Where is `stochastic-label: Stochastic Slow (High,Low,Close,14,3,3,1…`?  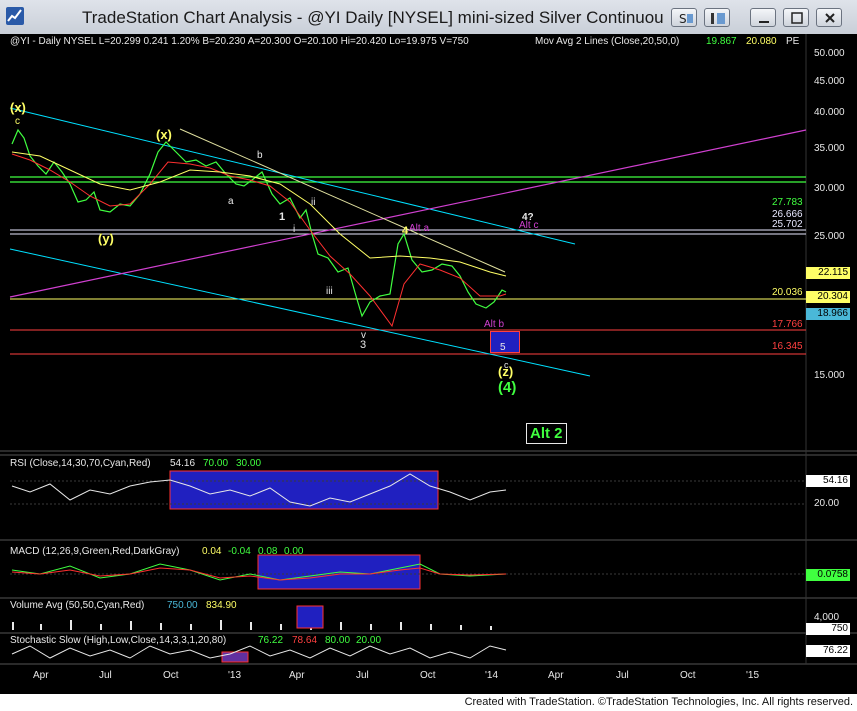 stochastic-label: Stochastic Slow (High,Low,Close,14,3,3,1… is located at coordinates (118, 640).